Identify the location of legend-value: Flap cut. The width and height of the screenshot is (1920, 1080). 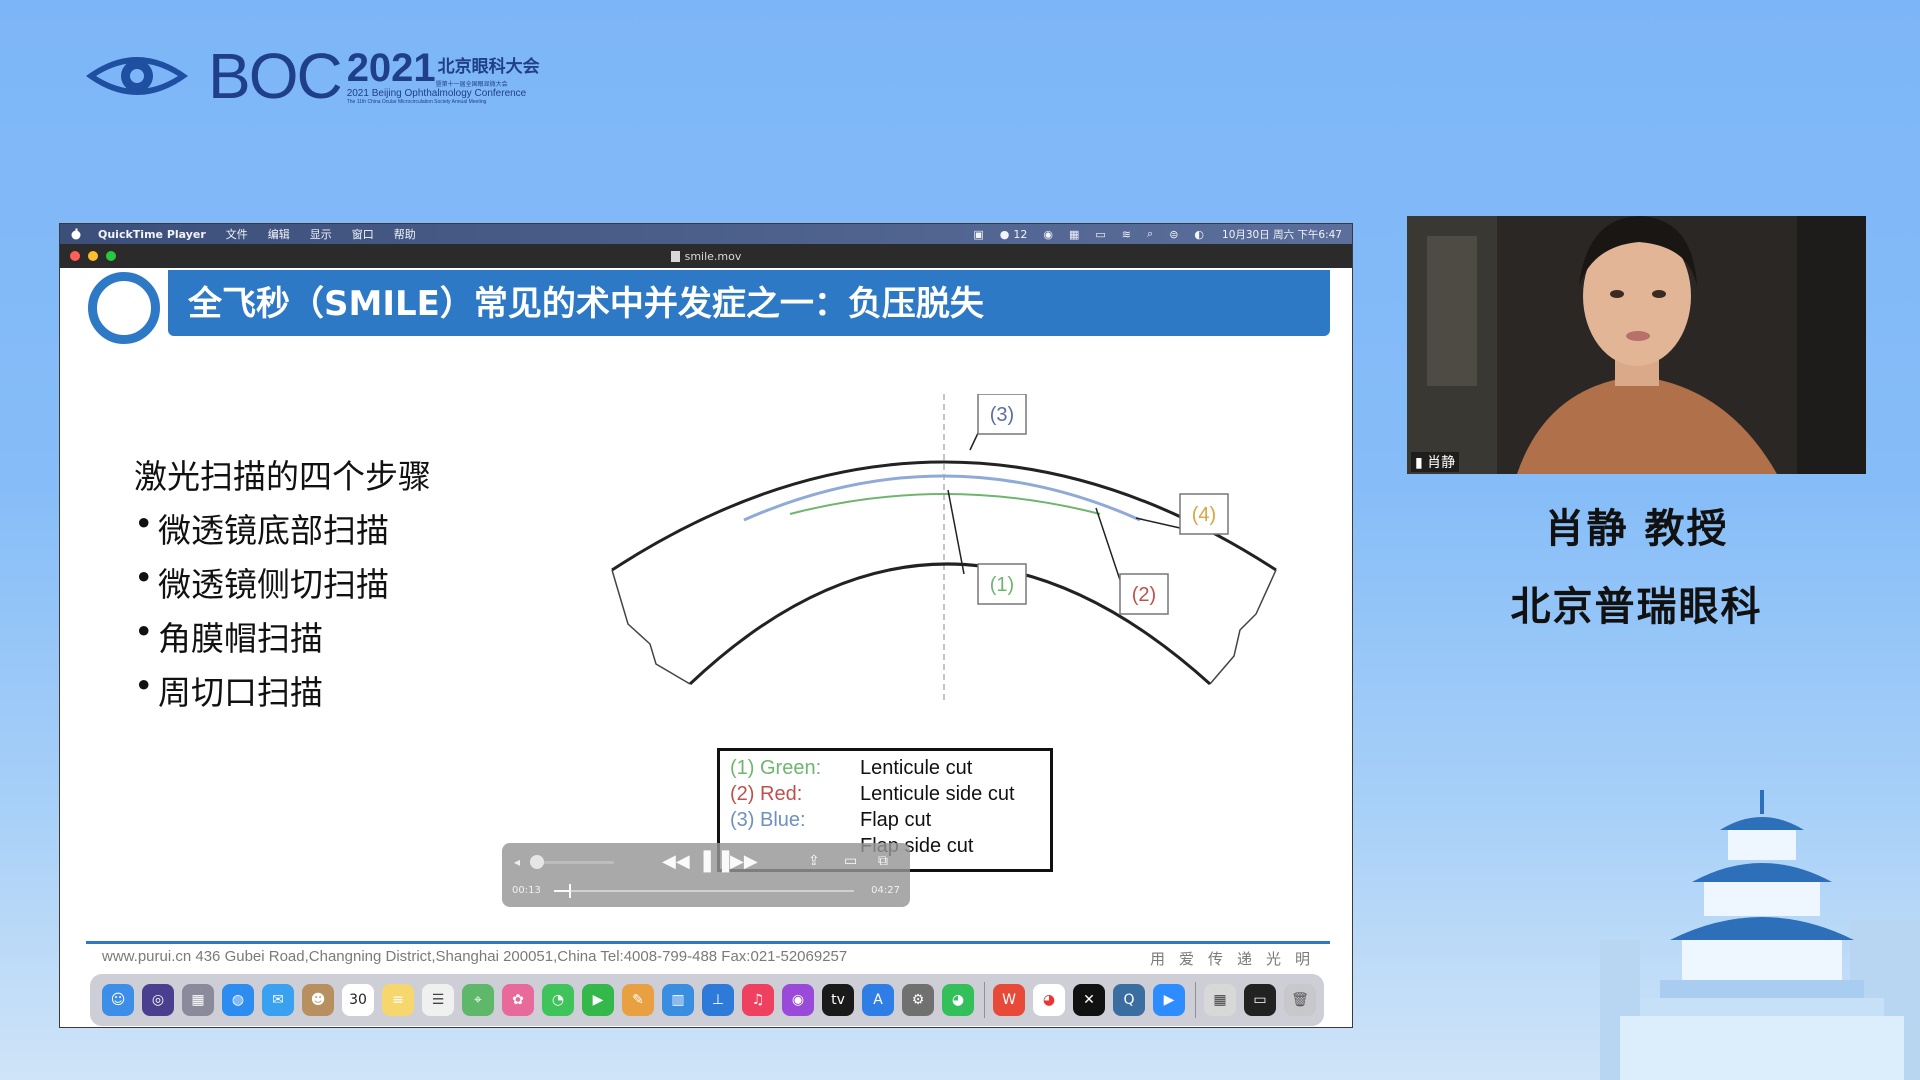
(896, 820).